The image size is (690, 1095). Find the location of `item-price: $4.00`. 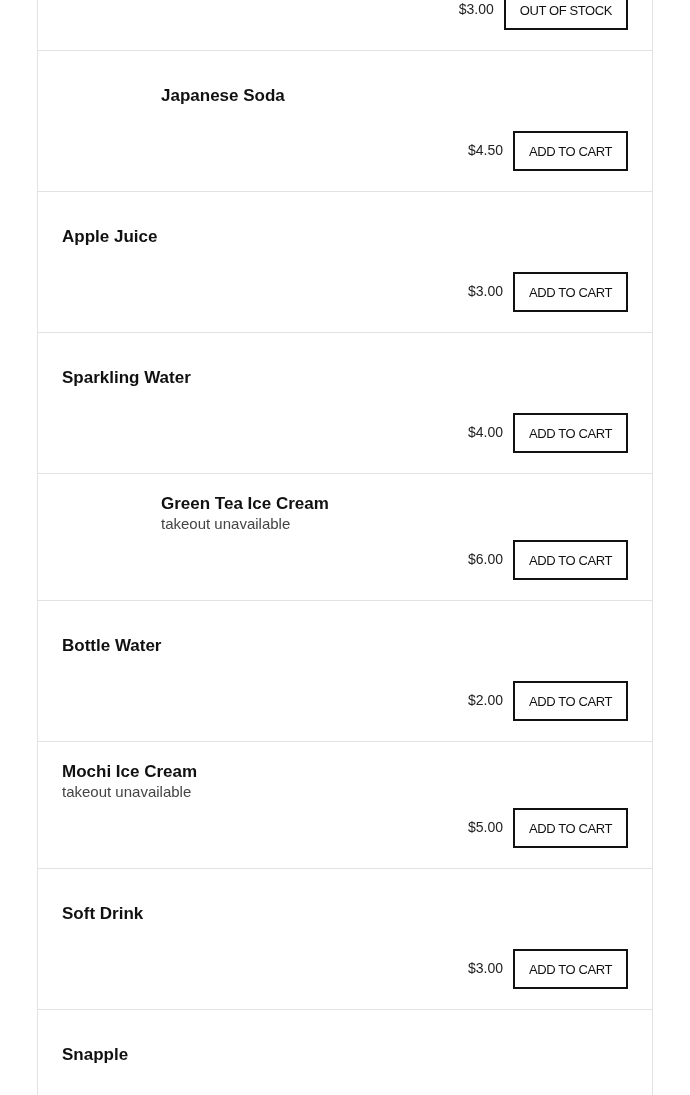

item-price: $4.00 is located at coordinates (485, 432).